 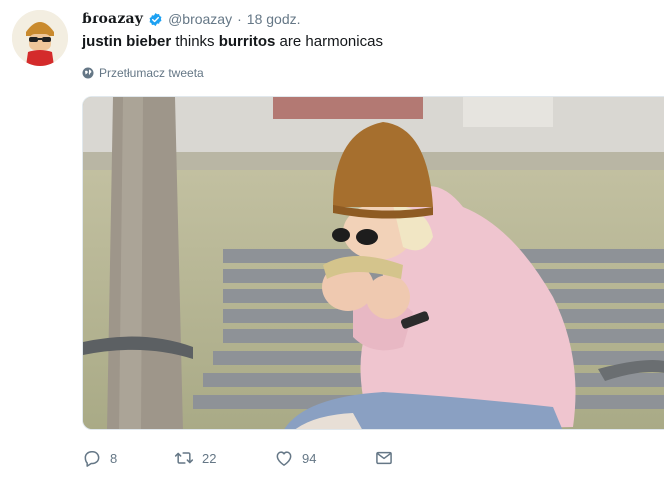 What do you see at coordinates (112, 19) in the screenshot?
I see `display-name: ɓɾoazay` at bounding box center [112, 19].